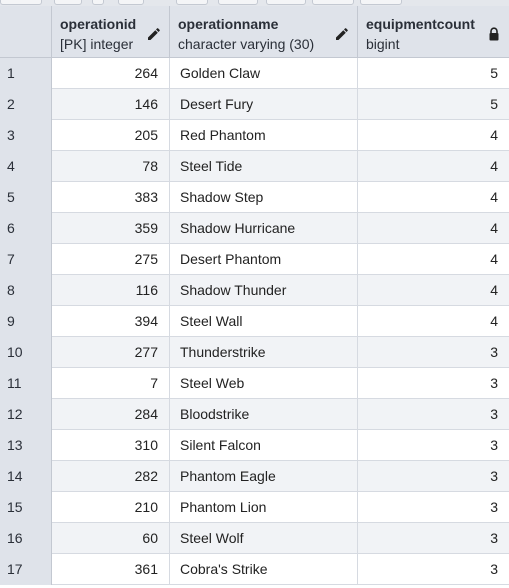 The image size is (509, 588). I want to click on row-number-cell: 4, so click(26, 166).